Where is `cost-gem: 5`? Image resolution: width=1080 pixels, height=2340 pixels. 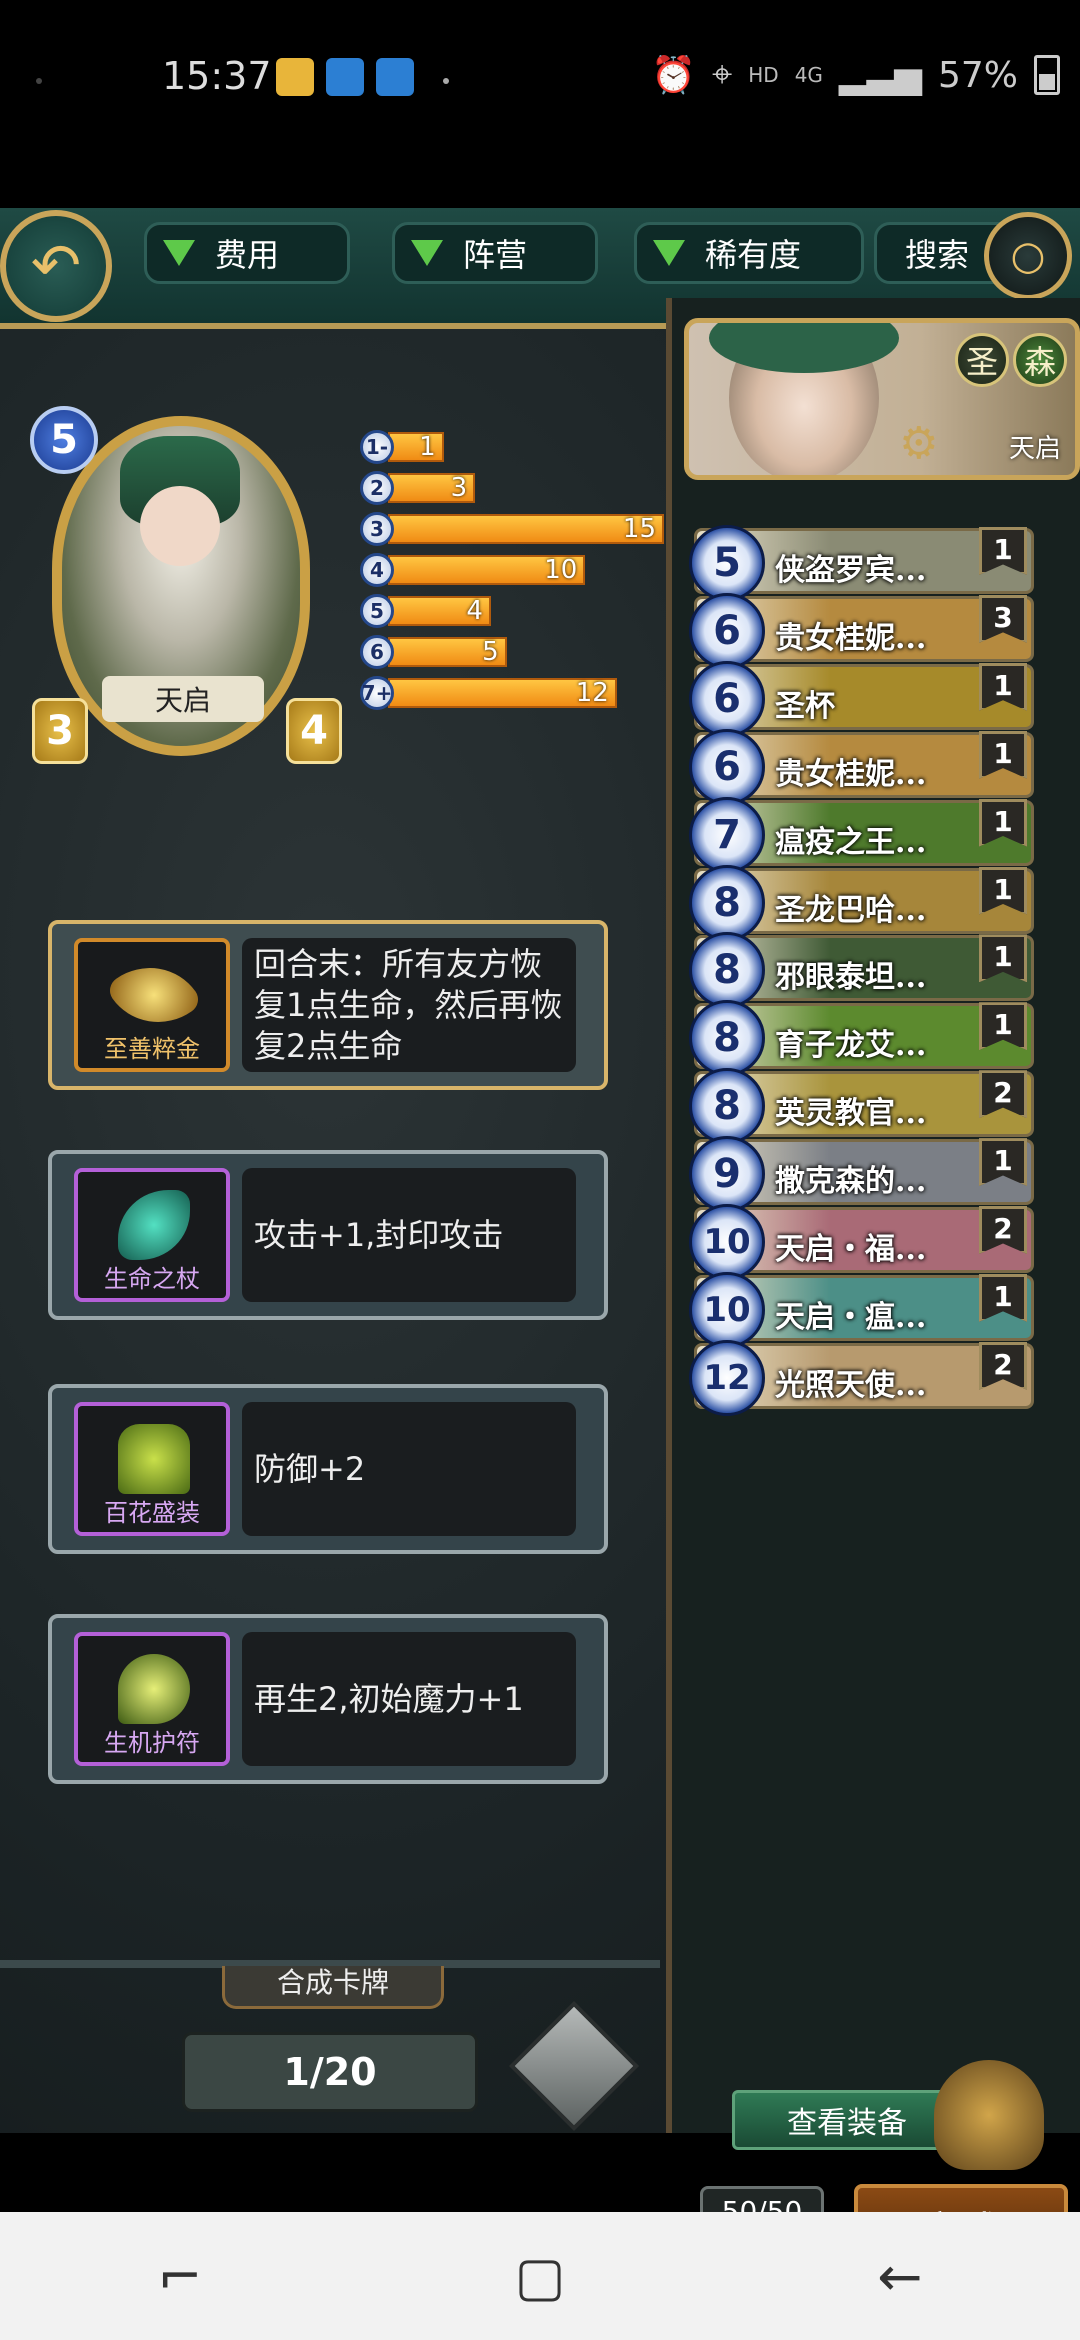 cost-gem: 5 is located at coordinates (377, 611).